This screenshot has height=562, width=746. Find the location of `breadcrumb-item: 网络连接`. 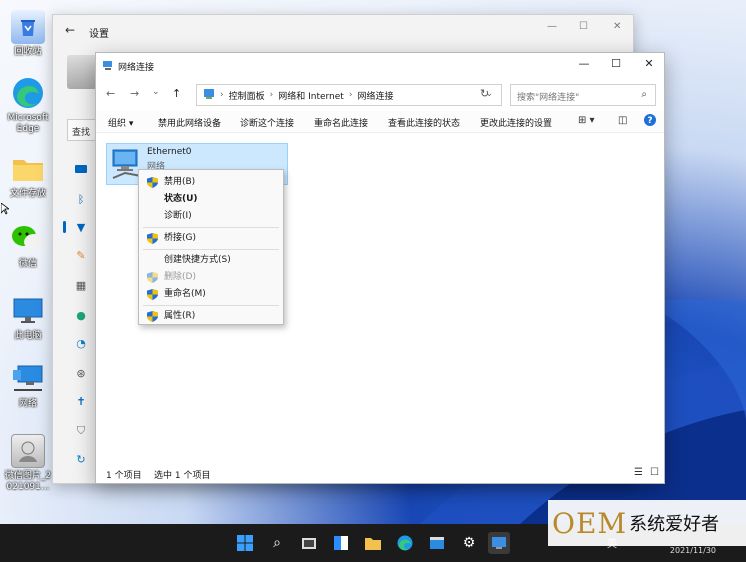

breadcrumb-item: 网络连接 is located at coordinates (375, 95).